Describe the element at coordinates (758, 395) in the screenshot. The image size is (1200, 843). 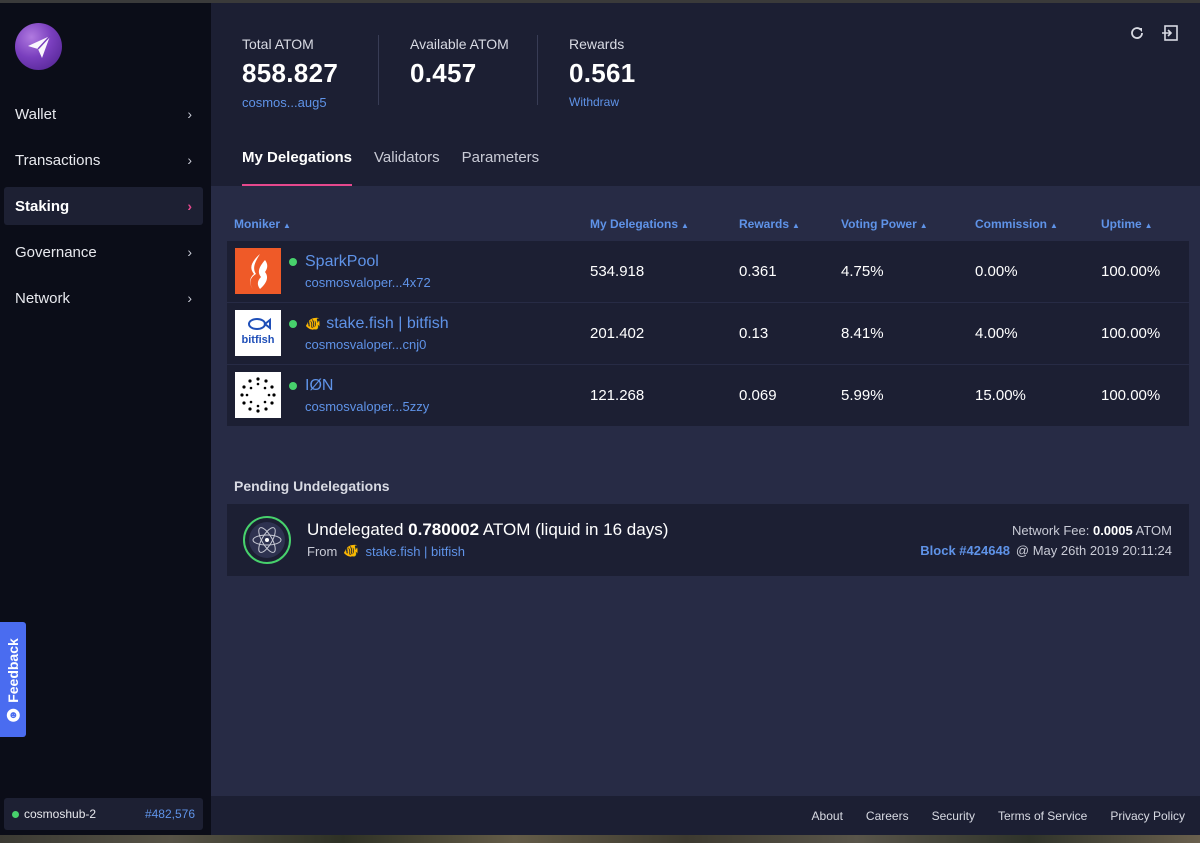
I see `rewards-cell: 0.069` at that location.